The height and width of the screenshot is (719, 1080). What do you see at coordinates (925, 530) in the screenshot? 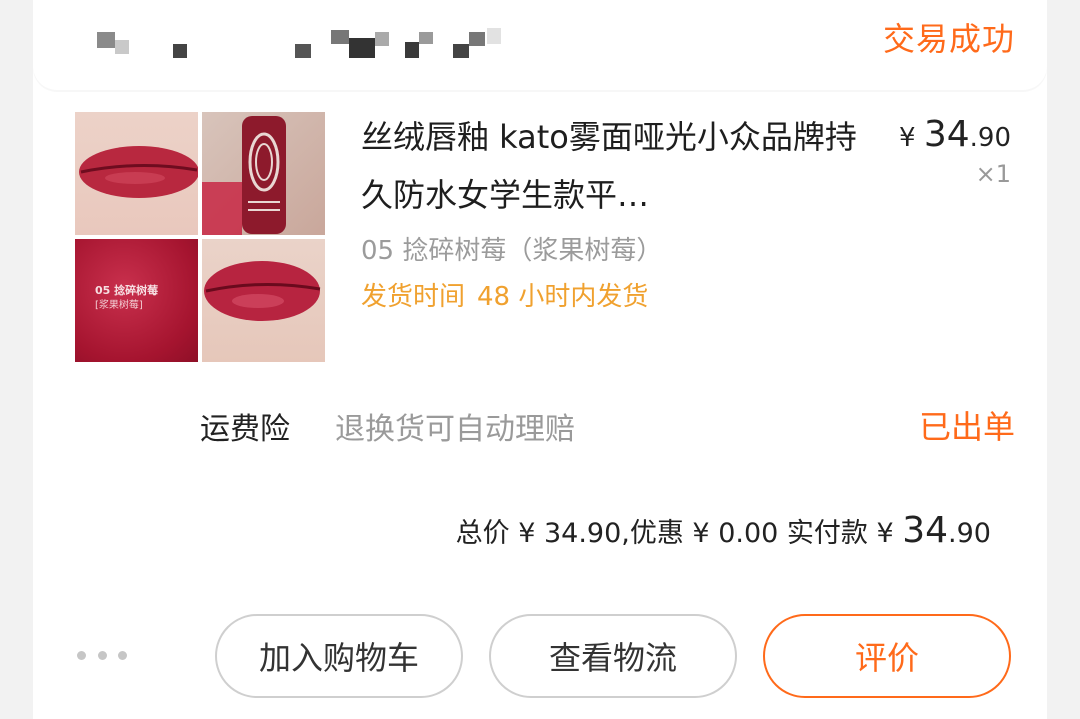
I see `paid-integer: 34` at bounding box center [925, 530].